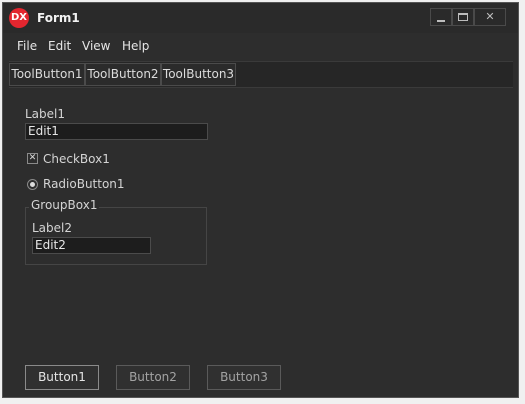  What do you see at coordinates (45, 114) in the screenshot?
I see `label1: Label1` at bounding box center [45, 114].